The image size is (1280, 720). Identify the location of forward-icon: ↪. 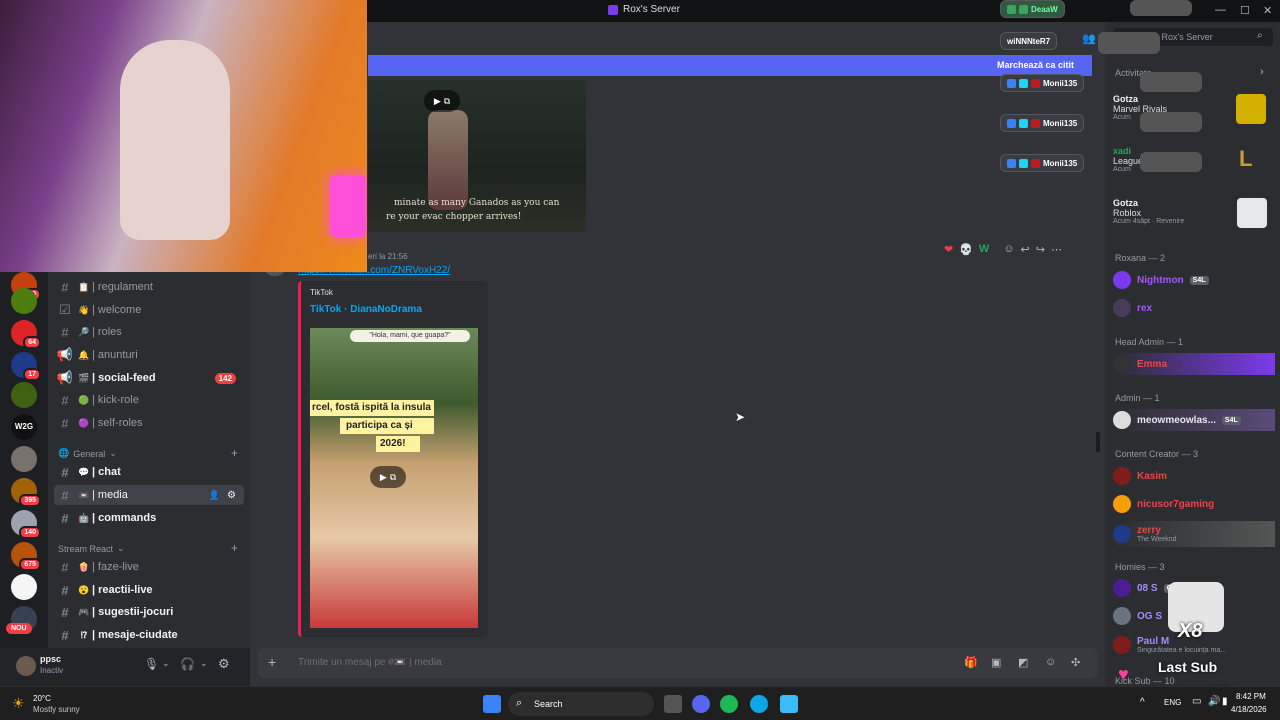
(1040, 249).